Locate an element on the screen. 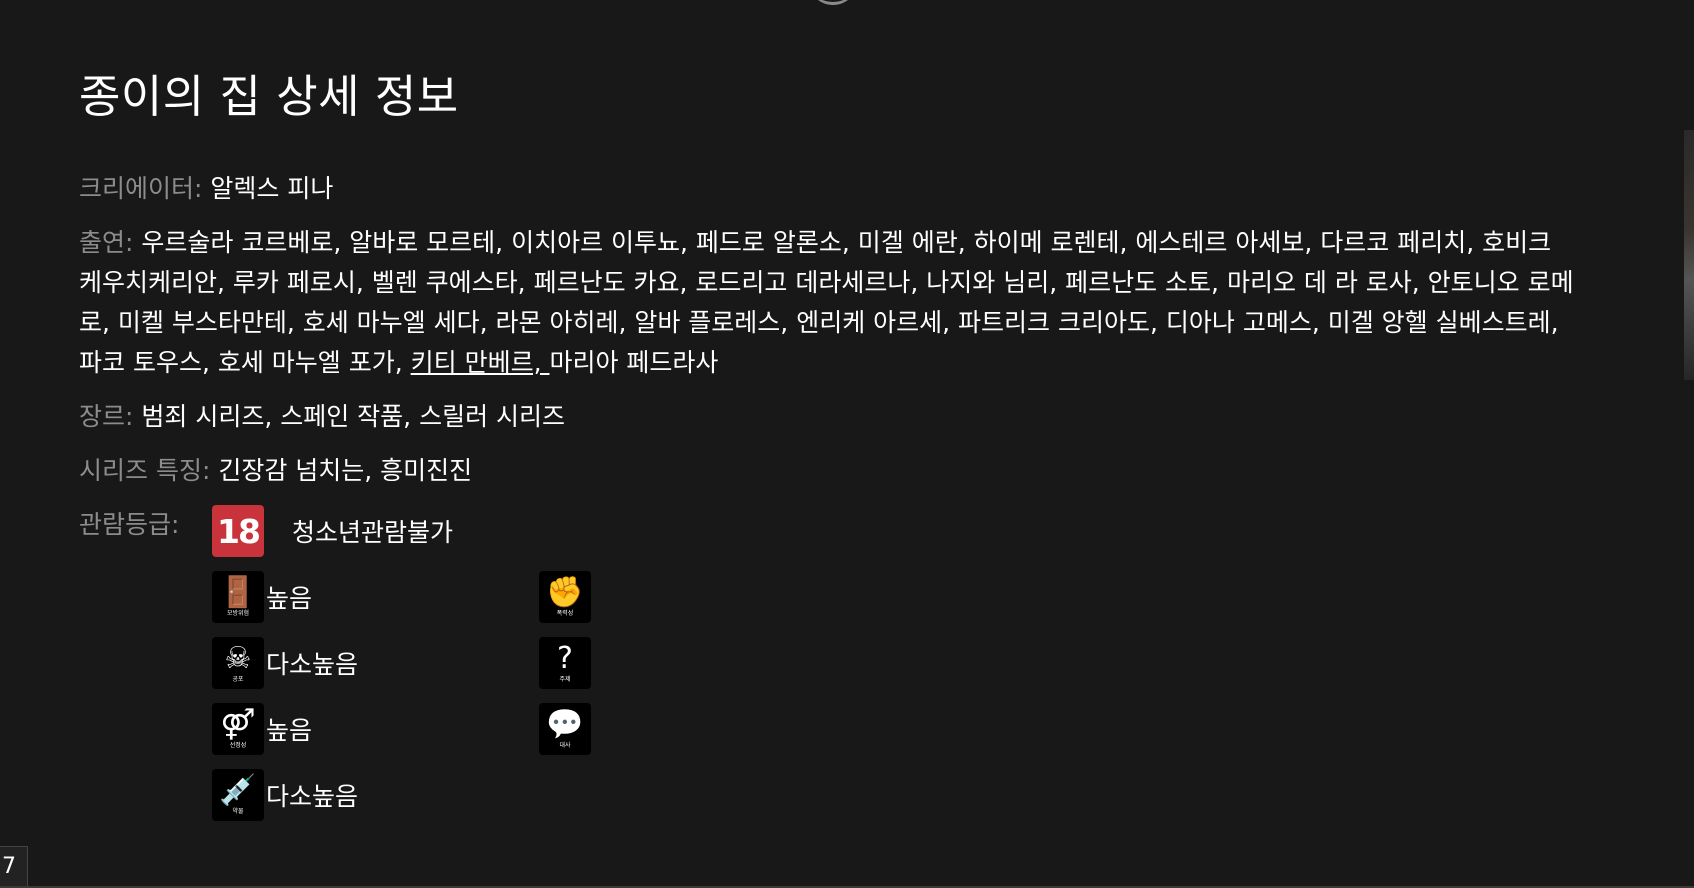 The image size is (1694, 888). theme-icon: ? 주제 is located at coordinates (565, 663).